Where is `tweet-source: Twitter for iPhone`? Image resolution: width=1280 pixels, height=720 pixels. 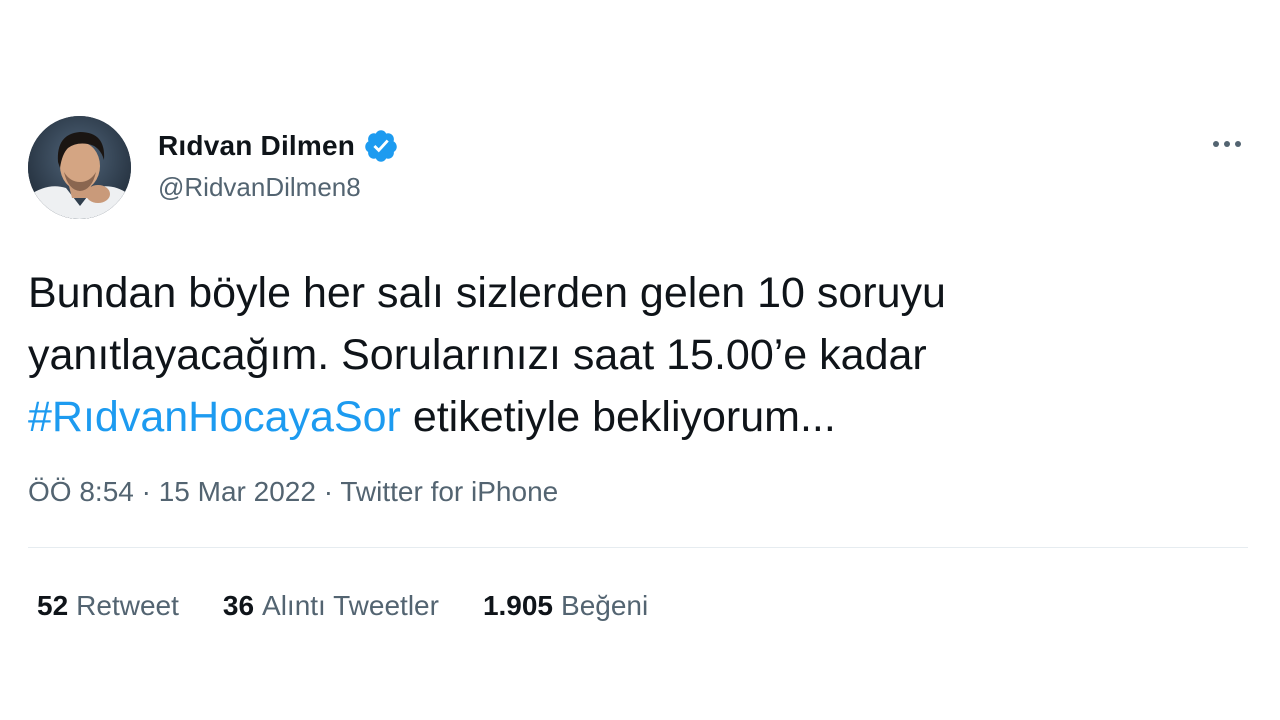
tweet-source: Twitter for iPhone is located at coordinates (449, 491).